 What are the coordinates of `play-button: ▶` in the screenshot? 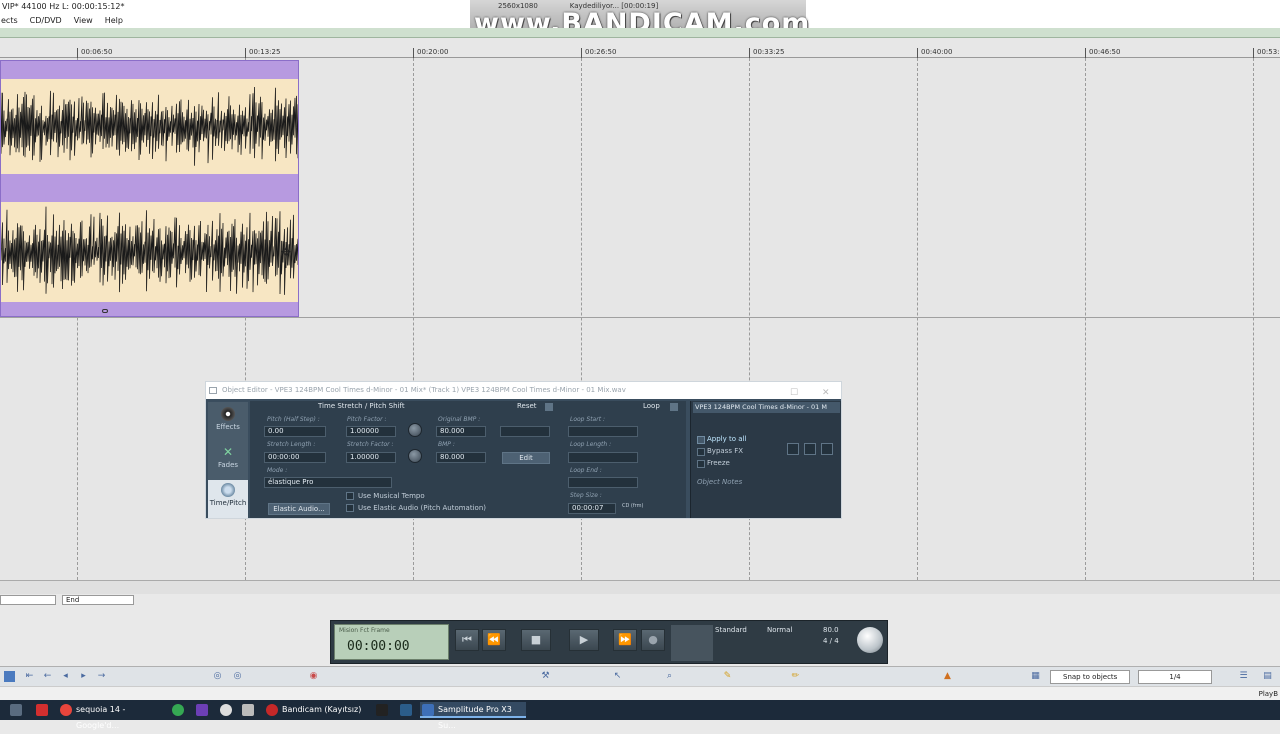 It's located at (584, 640).